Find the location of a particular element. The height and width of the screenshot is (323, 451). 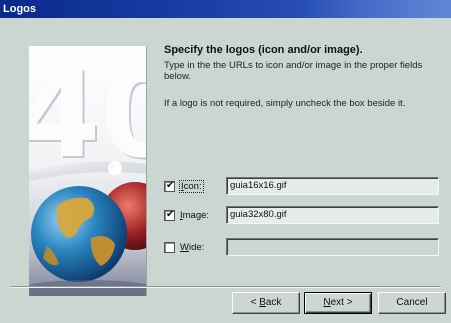

back-button: < Back is located at coordinates (266, 303).